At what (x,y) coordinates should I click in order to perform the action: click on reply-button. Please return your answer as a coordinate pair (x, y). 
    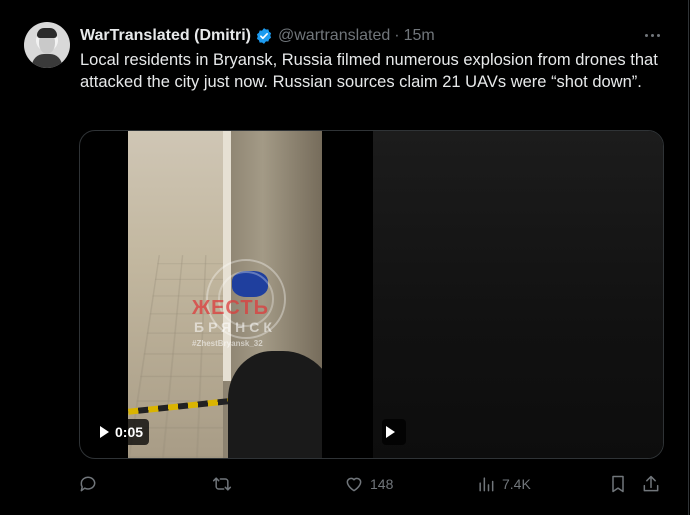
    Looking at the image, I should click on (91, 484).